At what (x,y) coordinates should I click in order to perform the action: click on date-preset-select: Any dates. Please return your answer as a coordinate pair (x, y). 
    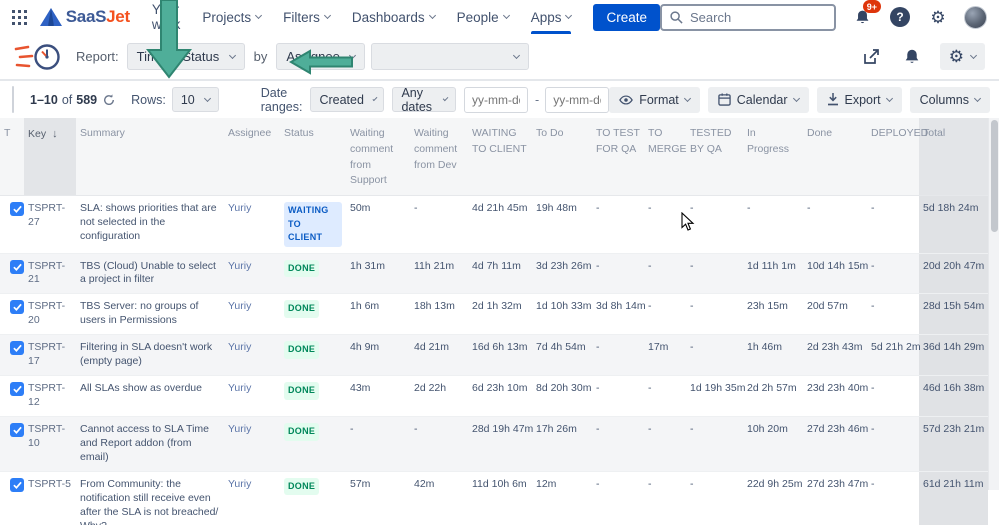
    Looking at the image, I should click on (424, 100).